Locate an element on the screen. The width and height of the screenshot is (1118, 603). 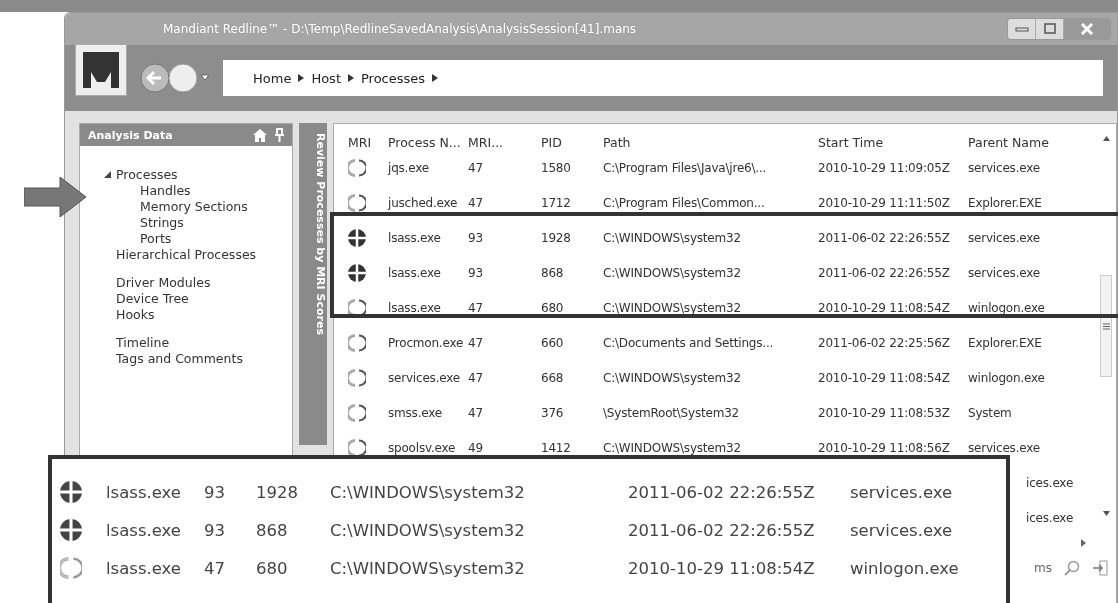
scroll-right-arrow-icon is located at coordinates (1083, 543).